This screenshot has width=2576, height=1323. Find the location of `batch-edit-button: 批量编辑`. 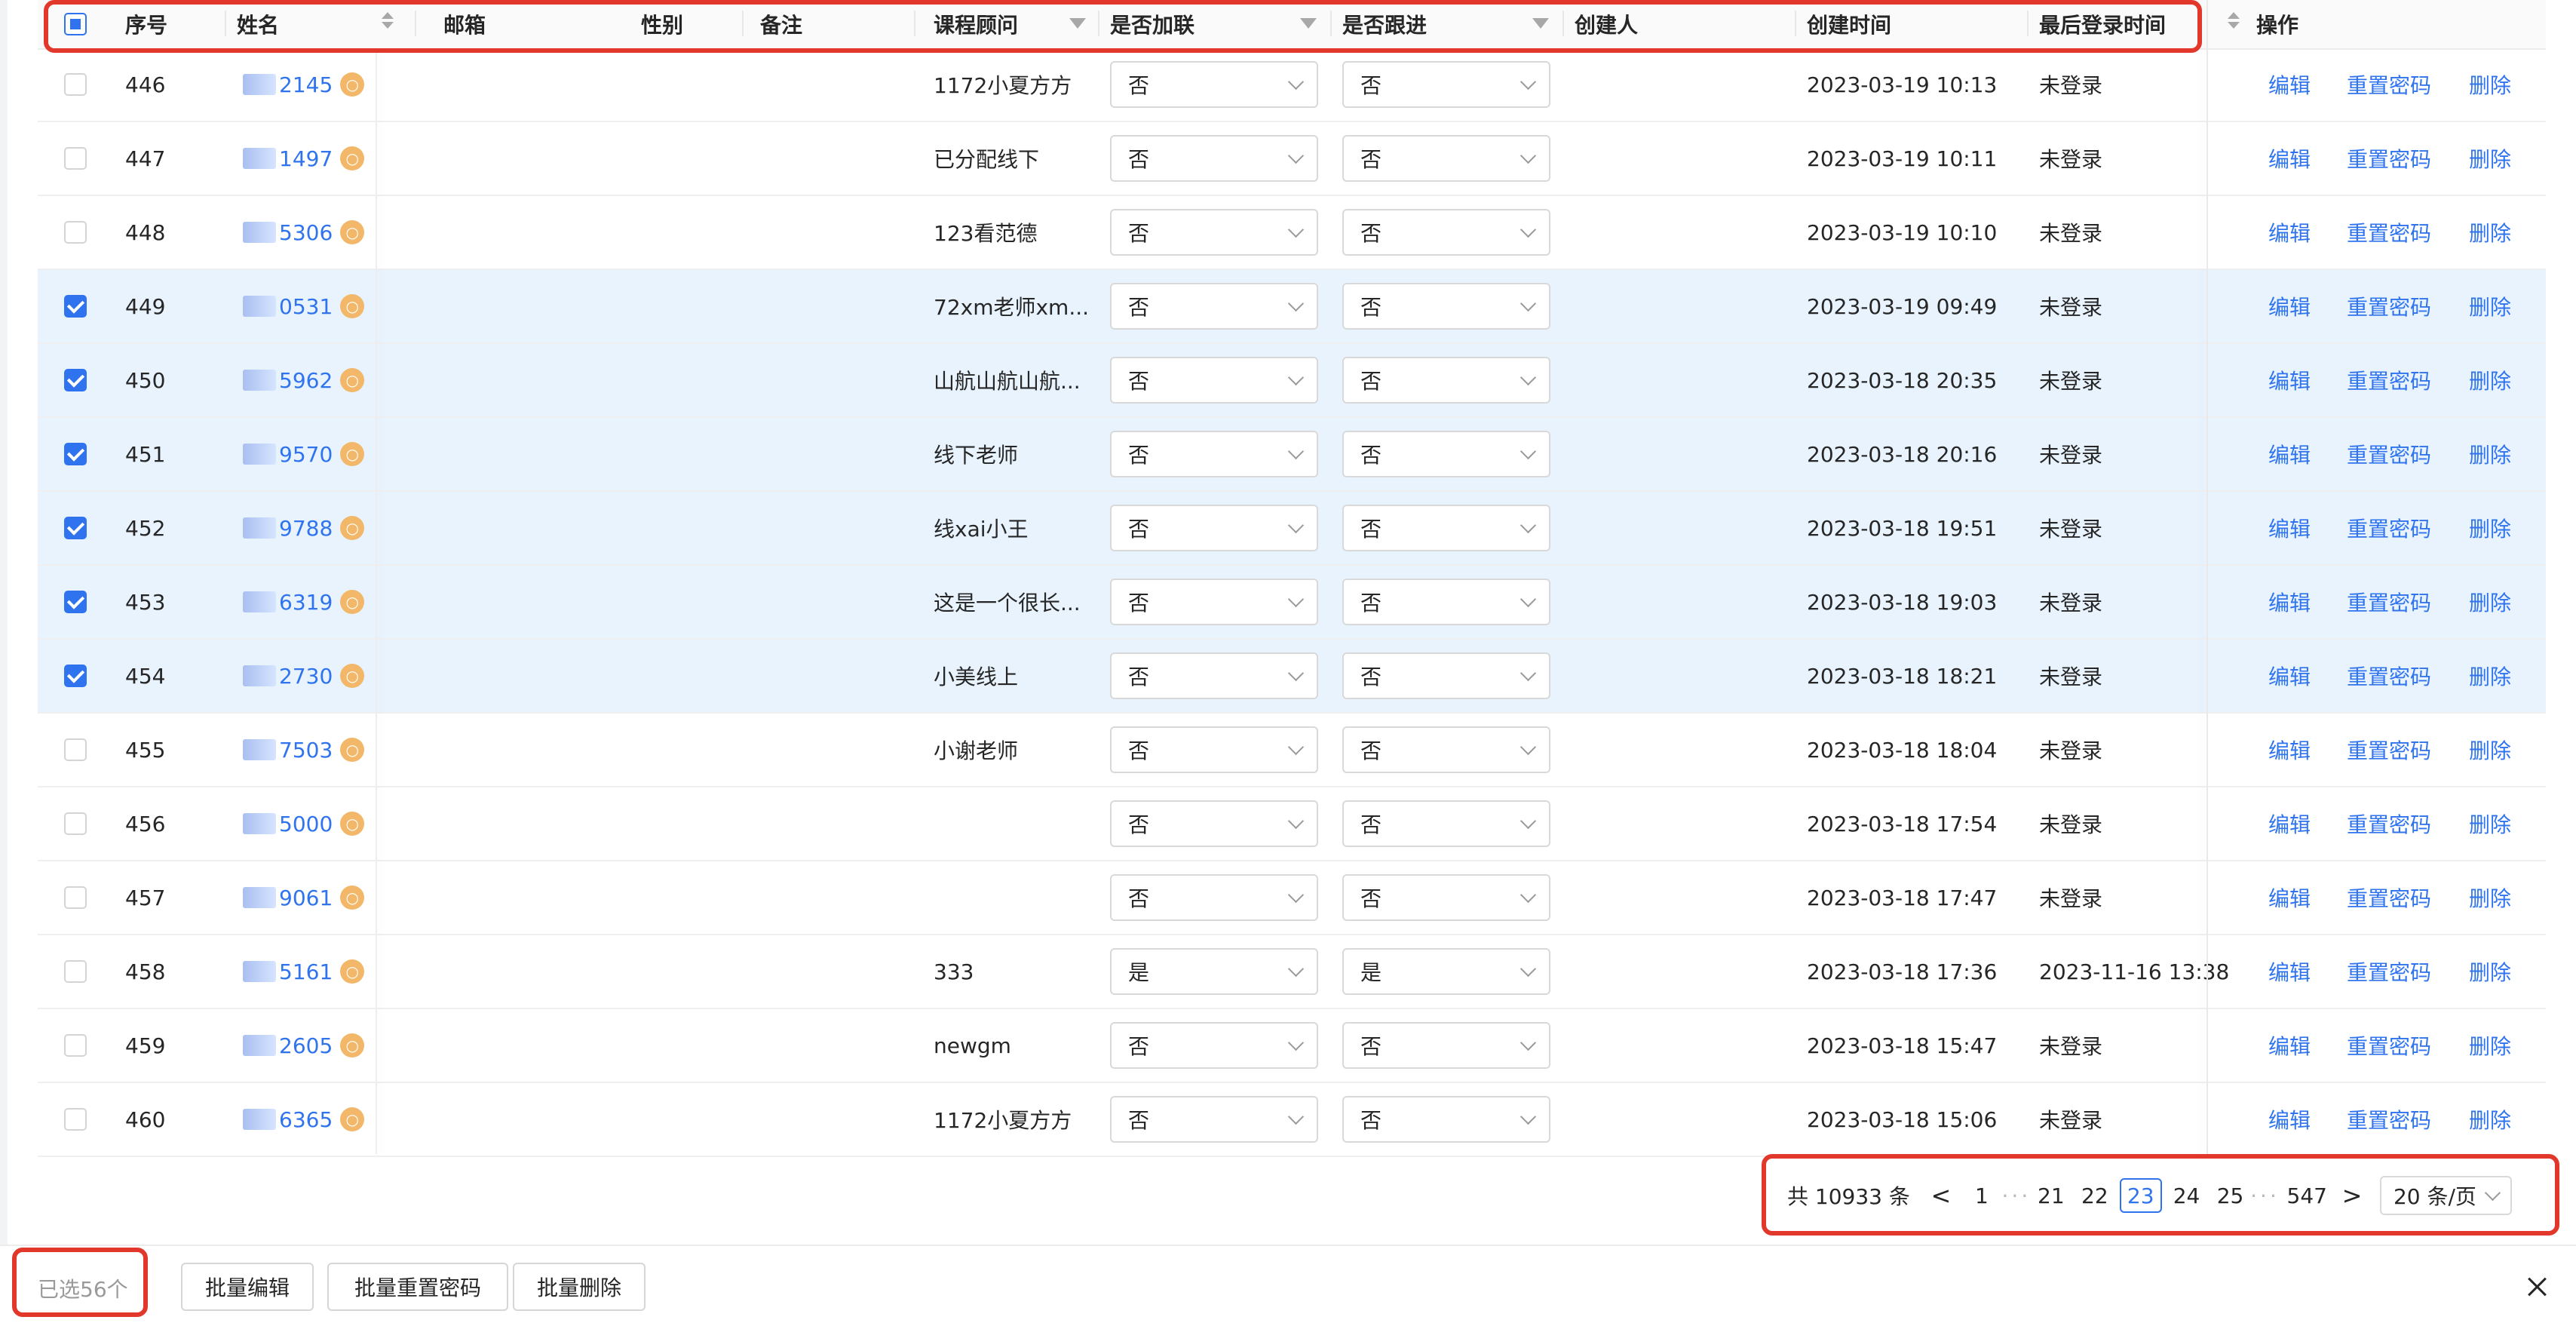

batch-edit-button: 批量编辑 is located at coordinates (247, 1287).